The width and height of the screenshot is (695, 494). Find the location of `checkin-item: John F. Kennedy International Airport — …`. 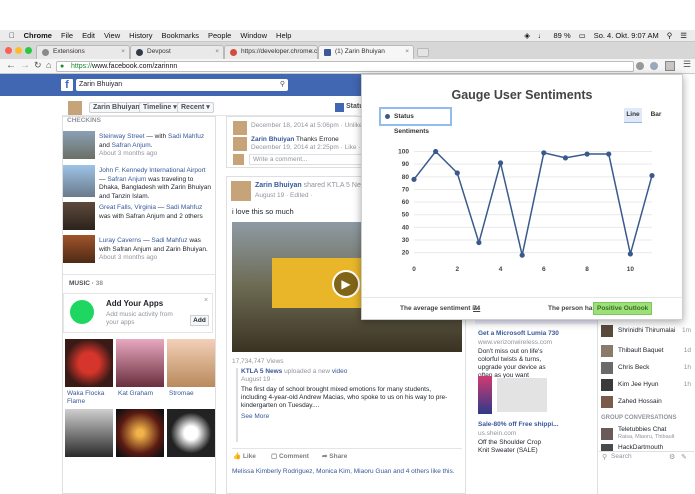

checkin-item: John F. Kennedy International Airport — … is located at coordinates (139, 182).